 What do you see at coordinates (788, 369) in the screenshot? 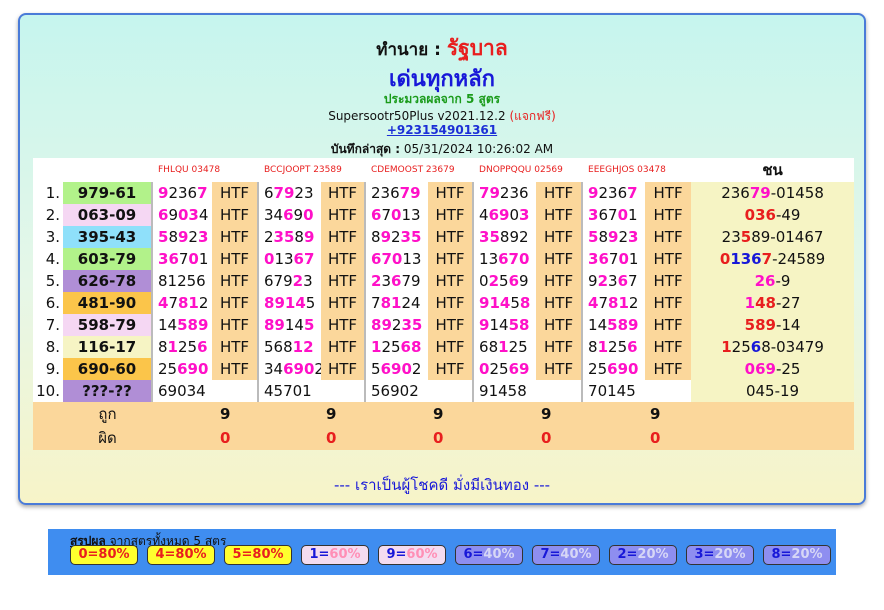
I see `digit-group: -25` at bounding box center [788, 369].